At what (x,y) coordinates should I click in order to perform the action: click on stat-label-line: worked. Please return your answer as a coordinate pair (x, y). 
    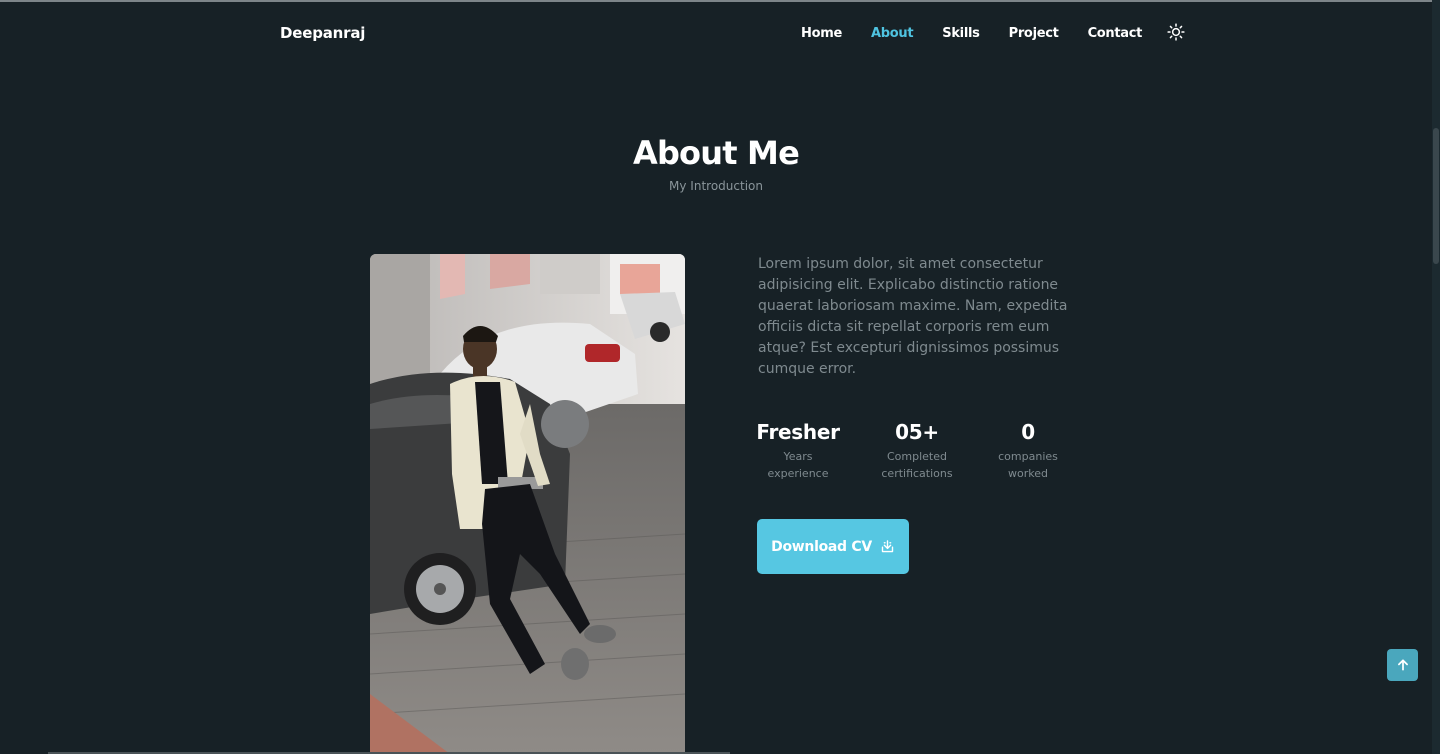
    Looking at the image, I should click on (1028, 473).